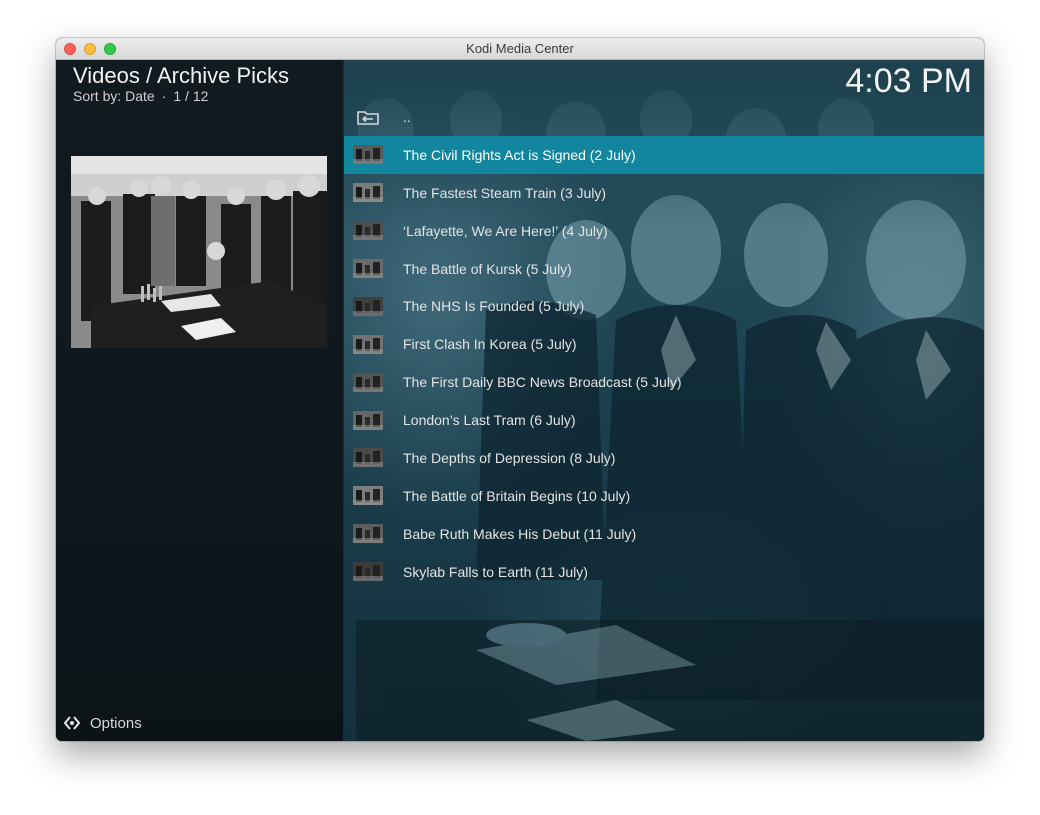 This screenshot has width=1040, height=815. Describe the element at coordinates (520, 533) in the screenshot. I see `list-item-label: Babe Ruth Makes His Debut (11 July)` at that location.